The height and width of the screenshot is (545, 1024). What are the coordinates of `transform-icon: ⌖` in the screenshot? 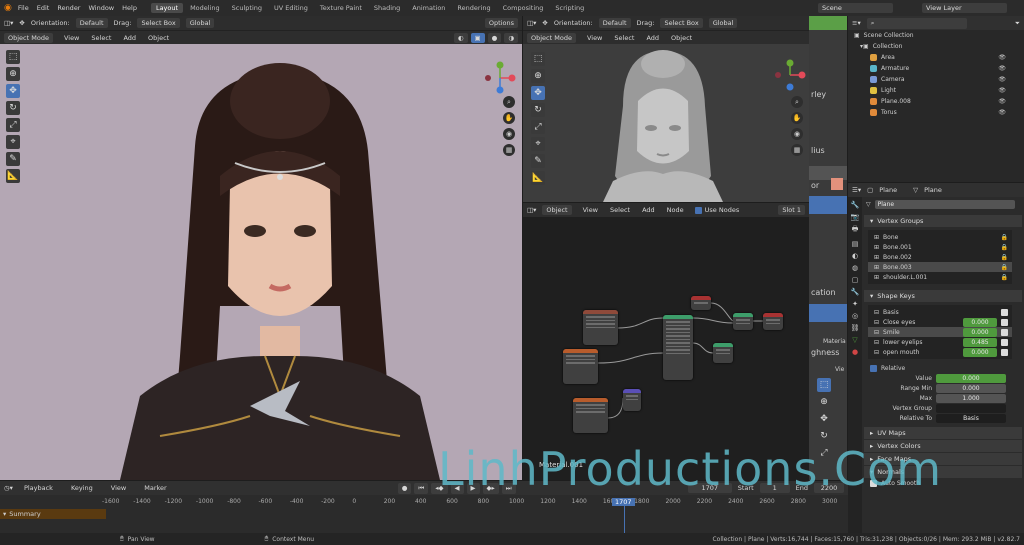 It's located at (538, 144).